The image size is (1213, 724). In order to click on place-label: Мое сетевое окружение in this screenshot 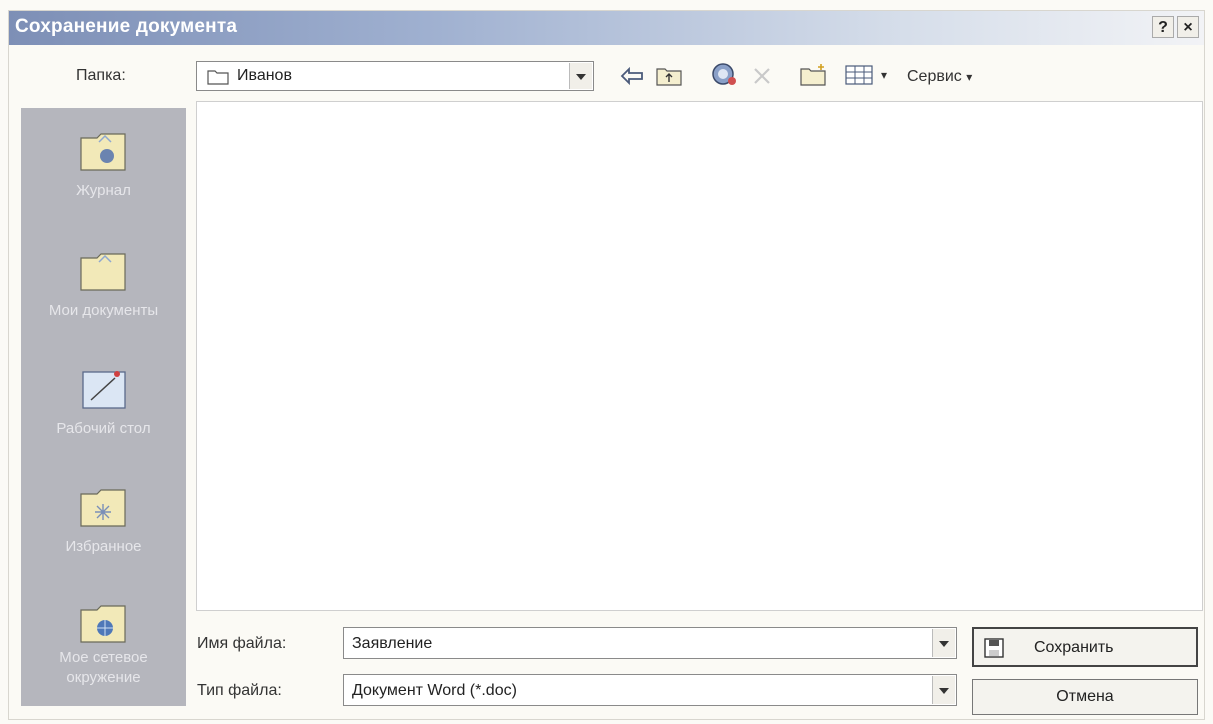, I will do `click(103, 667)`.